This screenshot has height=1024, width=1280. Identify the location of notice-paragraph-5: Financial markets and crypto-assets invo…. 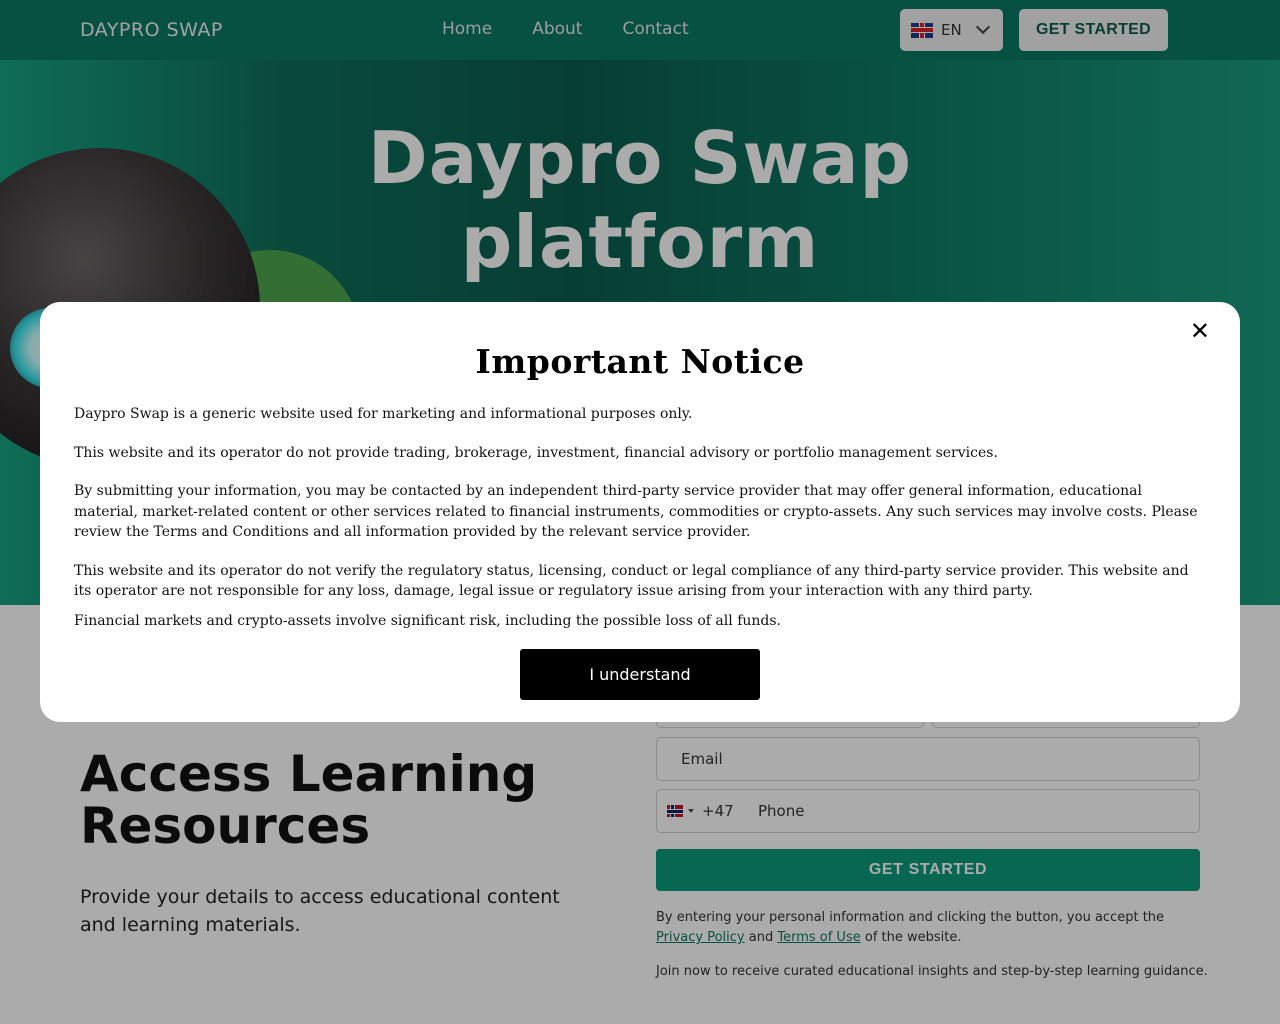
(427, 620).